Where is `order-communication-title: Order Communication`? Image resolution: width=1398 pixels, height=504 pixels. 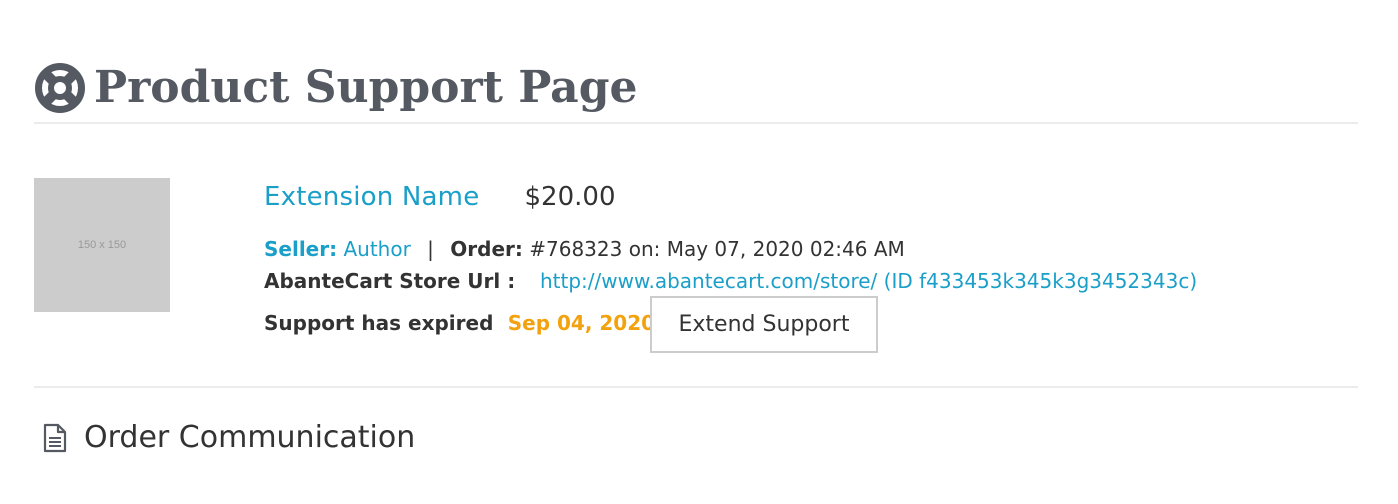 order-communication-title: Order Communication is located at coordinates (250, 437).